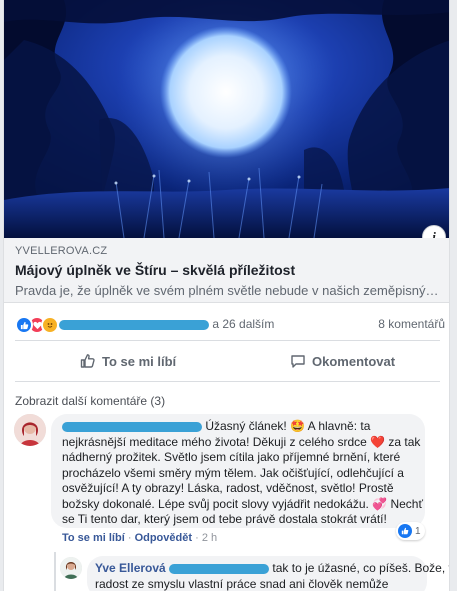 Image resolution: width=457 pixels, height=591 pixels. What do you see at coordinates (132, 426) in the screenshot?
I see `redacted-author` at bounding box center [132, 426].